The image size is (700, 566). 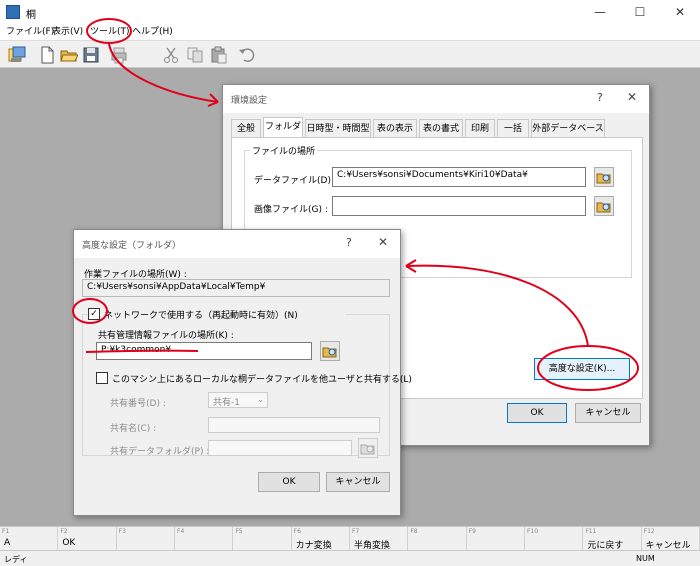 What do you see at coordinates (645, 558) in the screenshot?
I see `num-lock-indicator: NUM` at bounding box center [645, 558].